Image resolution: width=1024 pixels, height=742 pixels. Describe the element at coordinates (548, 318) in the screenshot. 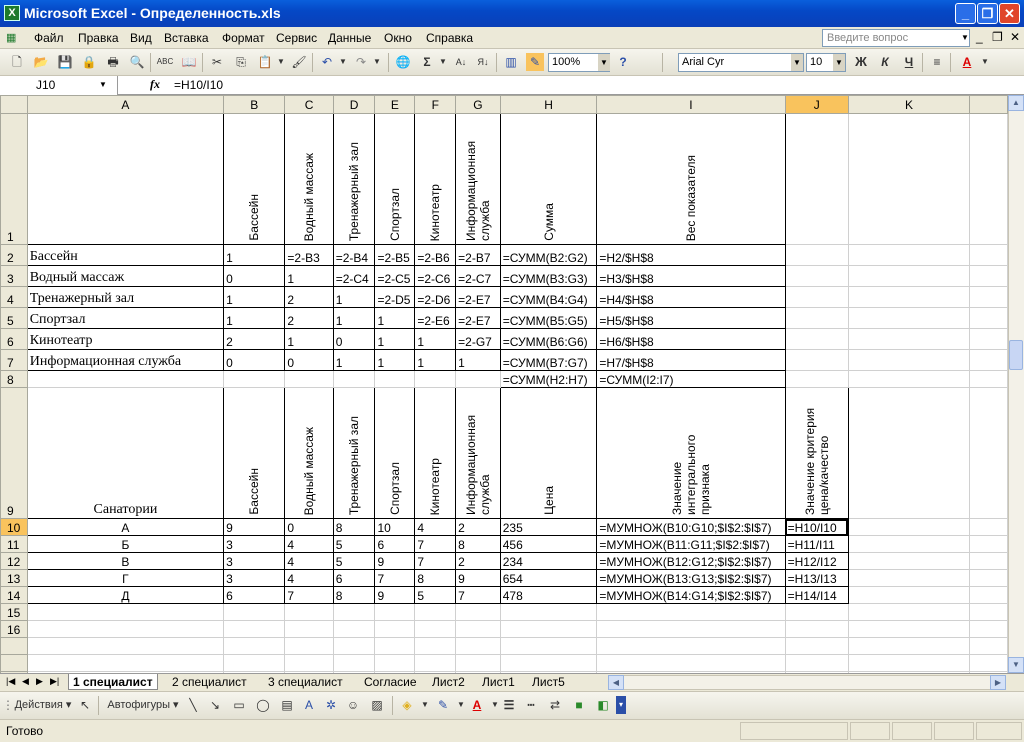

I see `cell-h5: =СУММ(B5:G5)` at that location.